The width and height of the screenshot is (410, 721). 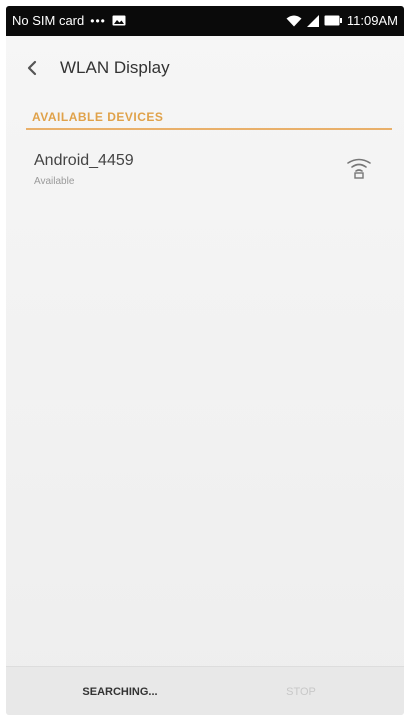 What do you see at coordinates (205, 174) in the screenshot?
I see `device-list-item: Android_4459 Available` at bounding box center [205, 174].